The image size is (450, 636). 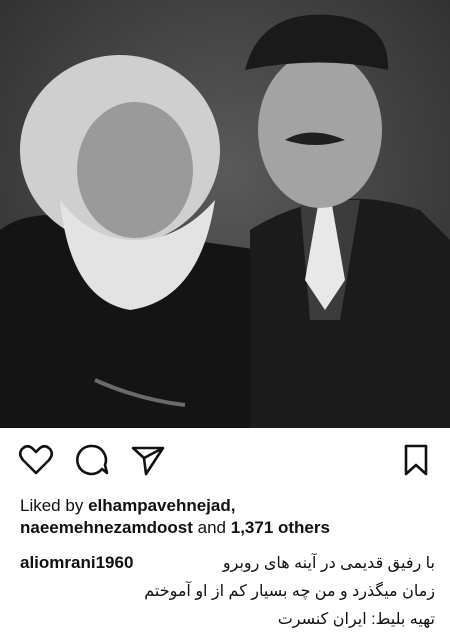 What do you see at coordinates (36, 460) in the screenshot?
I see `like-heart-icon` at bounding box center [36, 460].